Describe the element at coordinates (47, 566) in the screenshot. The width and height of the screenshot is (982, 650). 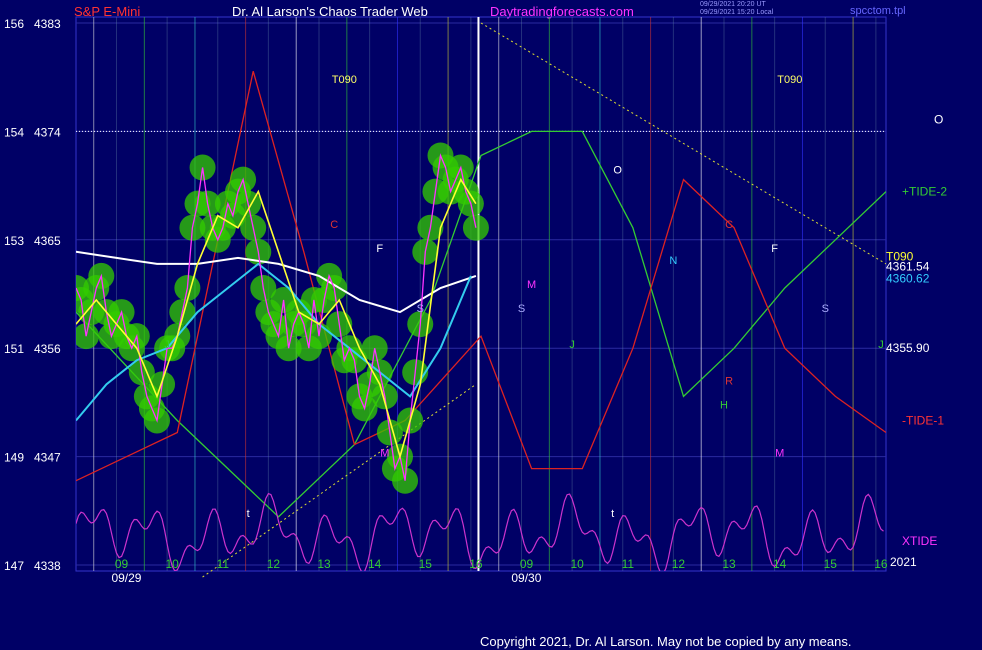
I see `y-tick-price: 4338` at that location.